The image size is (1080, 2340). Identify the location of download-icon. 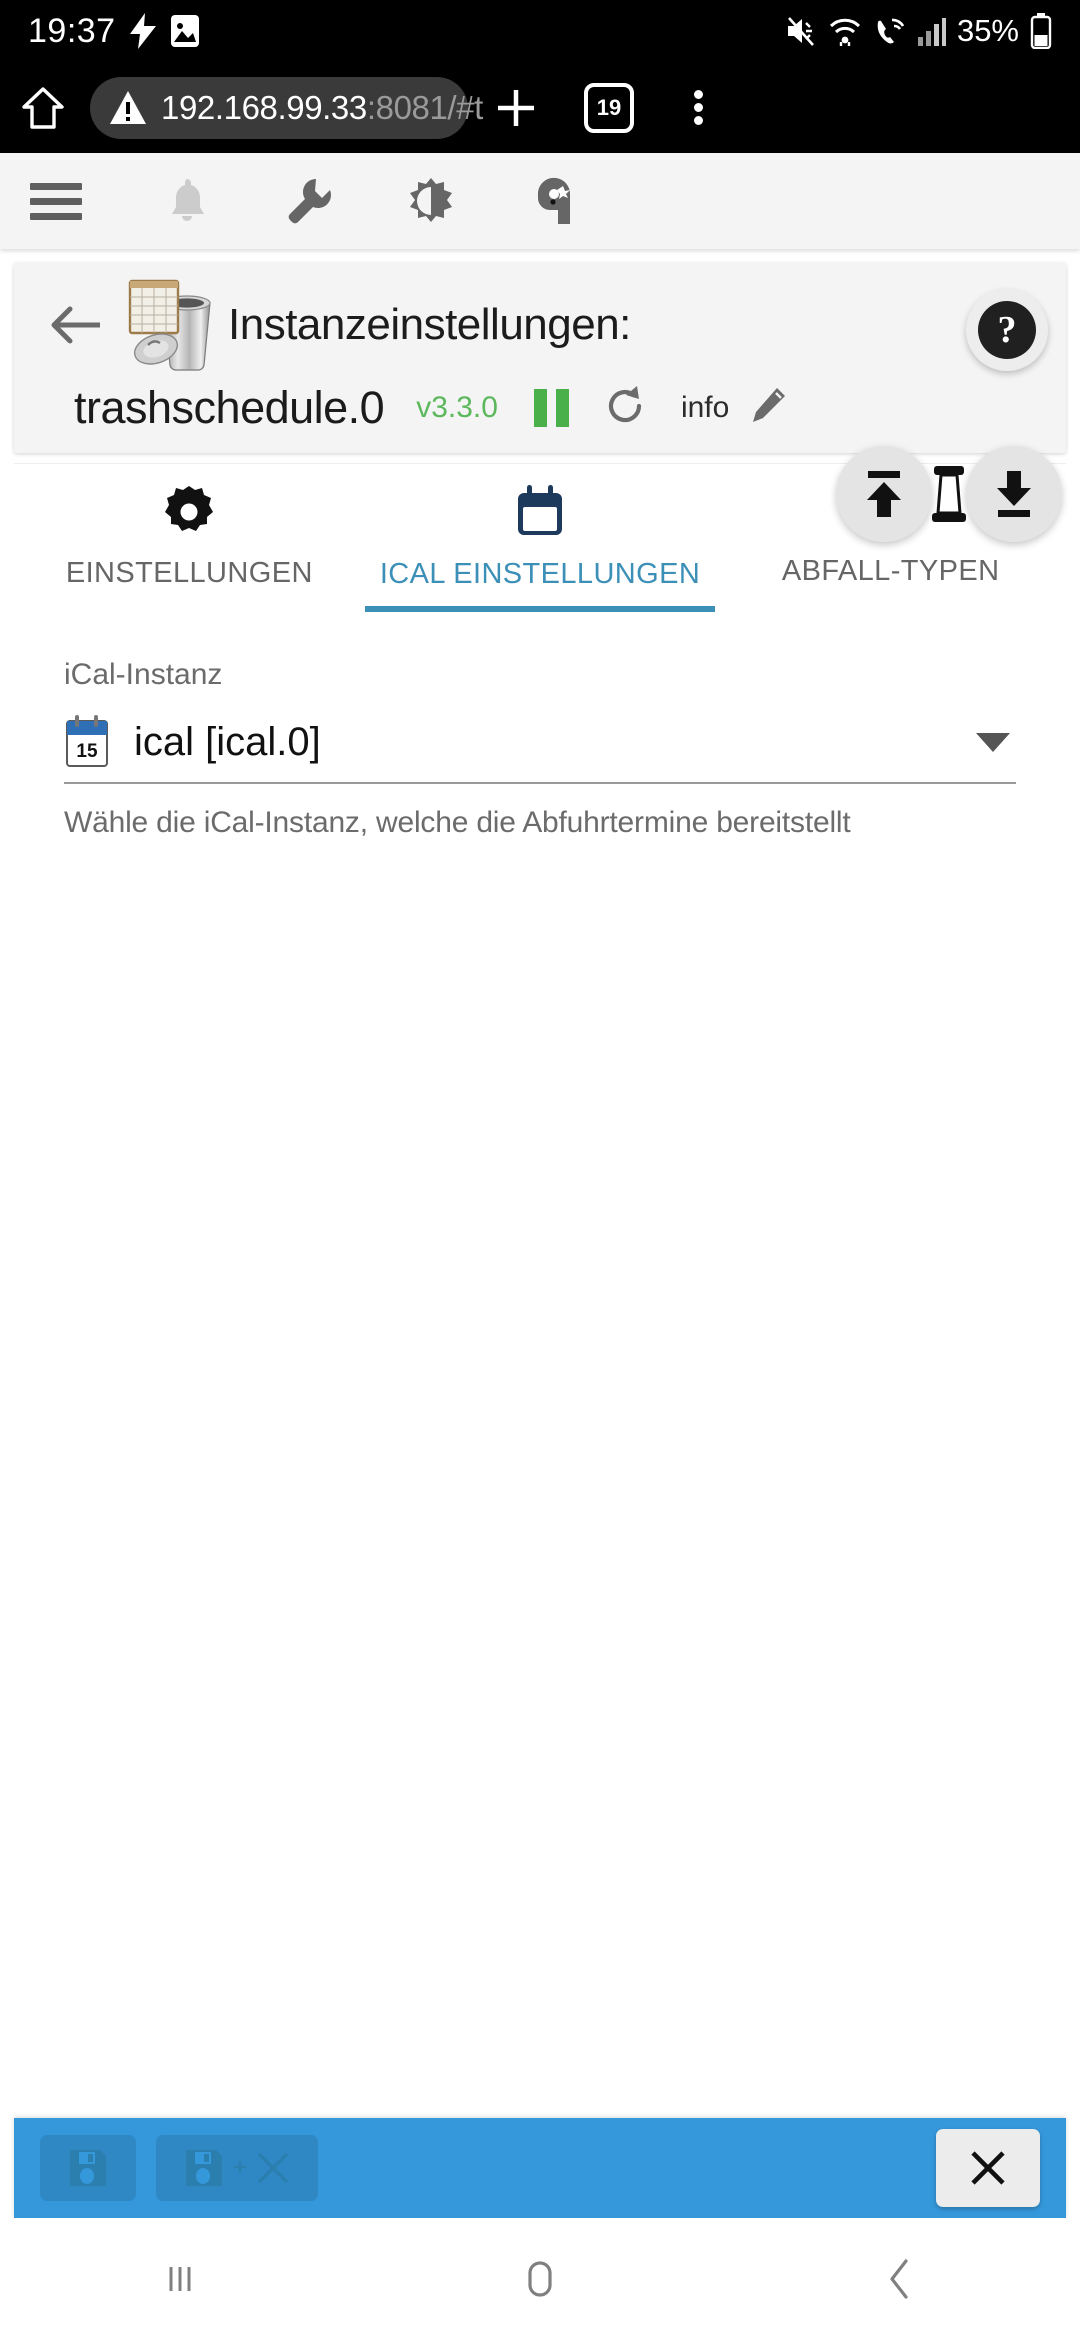
(1014, 494).